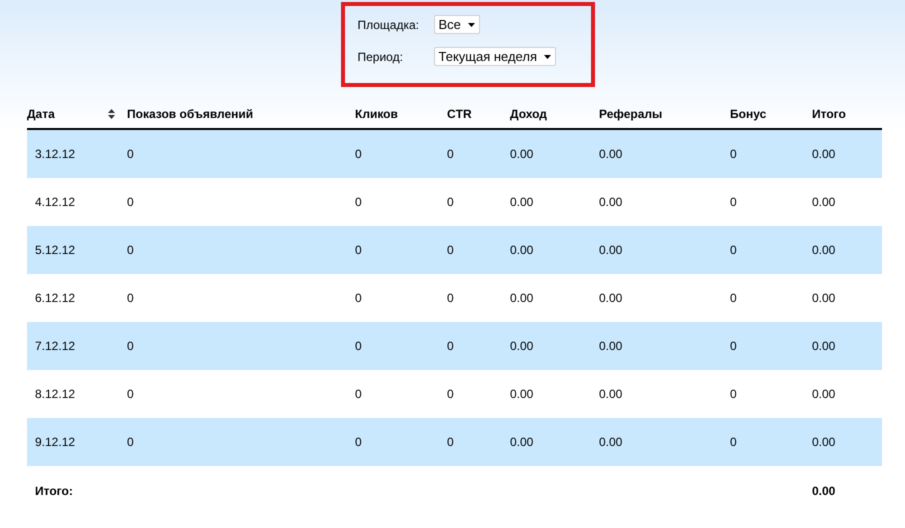  I want to click on table-cell: 8.12.12, so click(55, 394).